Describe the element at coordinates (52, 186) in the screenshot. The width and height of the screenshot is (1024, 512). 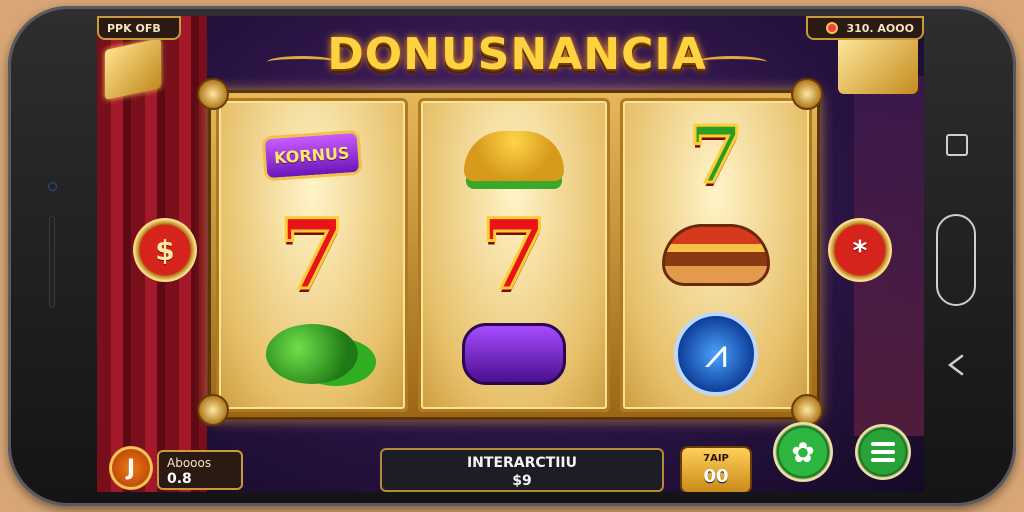
I see `camera-icon` at that location.